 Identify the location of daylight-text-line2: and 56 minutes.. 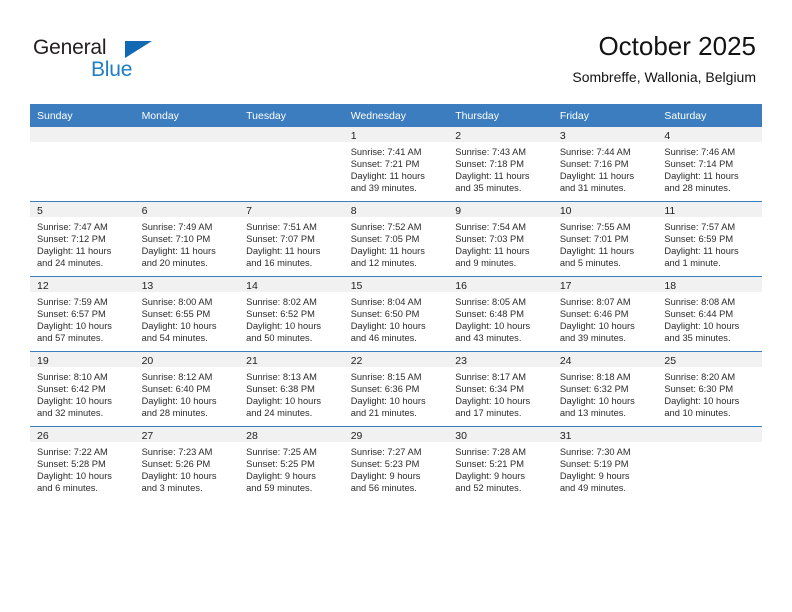
(383, 488).